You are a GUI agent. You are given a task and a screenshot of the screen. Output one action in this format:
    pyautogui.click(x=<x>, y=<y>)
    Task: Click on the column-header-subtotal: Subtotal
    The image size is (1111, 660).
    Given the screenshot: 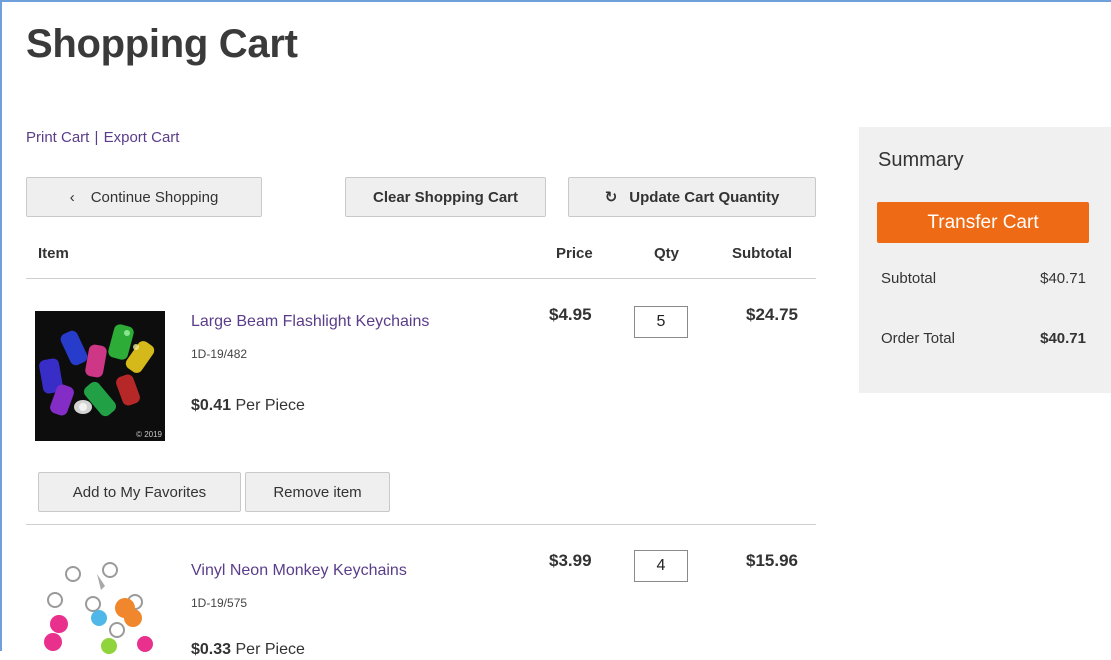 What is the action you would take?
    pyautogui.click(x=762, y=253)
    